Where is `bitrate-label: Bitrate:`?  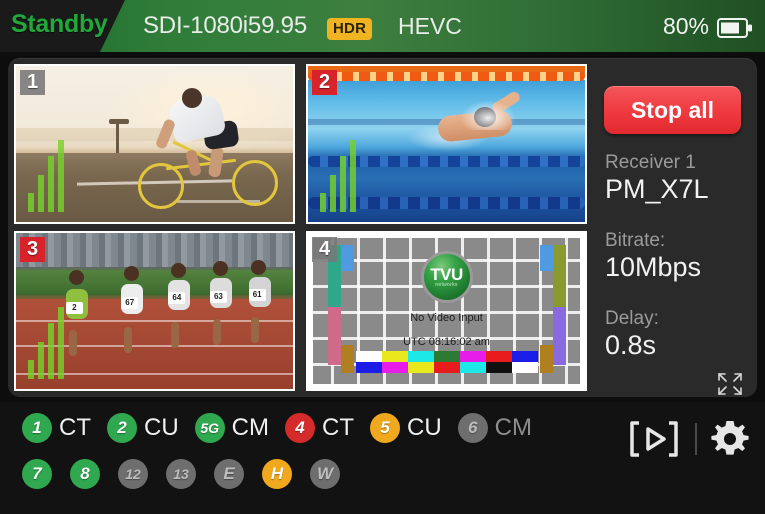 bitrate-label: Bitrate: is located at coordinates (635, 240).